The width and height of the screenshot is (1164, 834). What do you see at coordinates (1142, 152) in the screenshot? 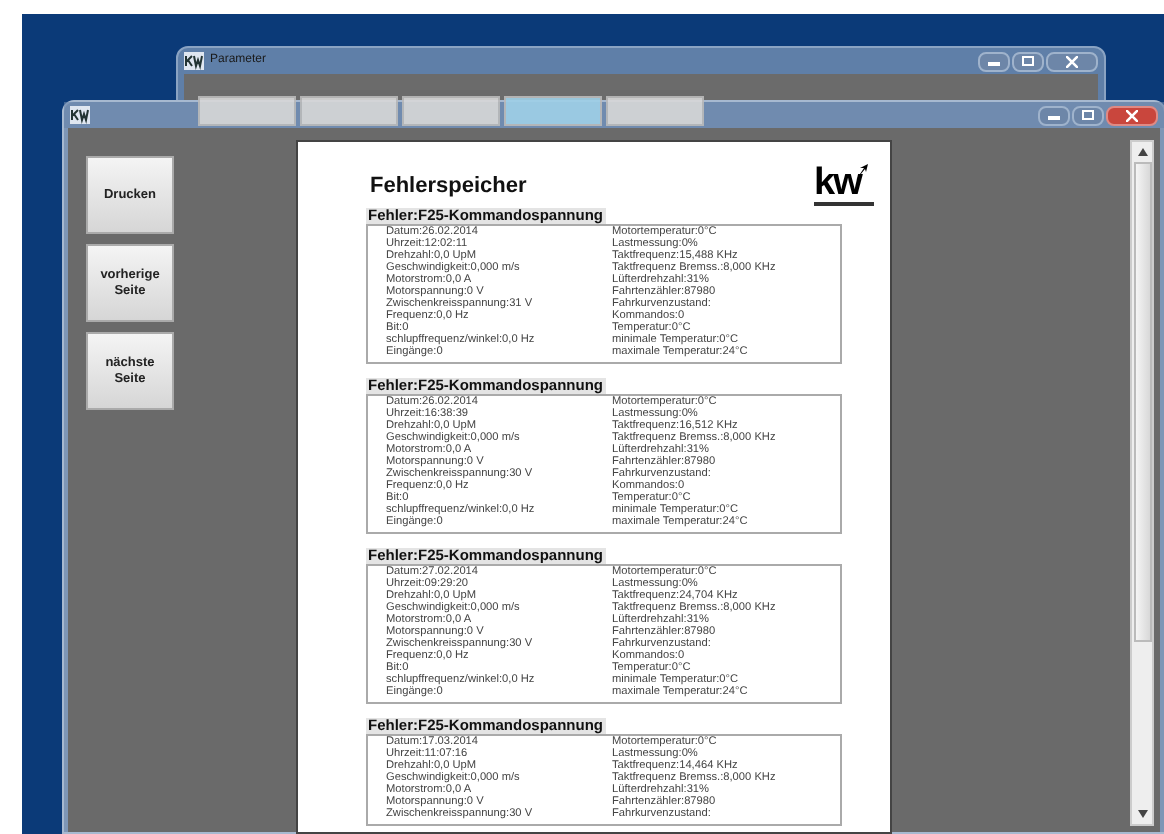
I see `scroll-up-icon` at bounding box center [1142, 152].